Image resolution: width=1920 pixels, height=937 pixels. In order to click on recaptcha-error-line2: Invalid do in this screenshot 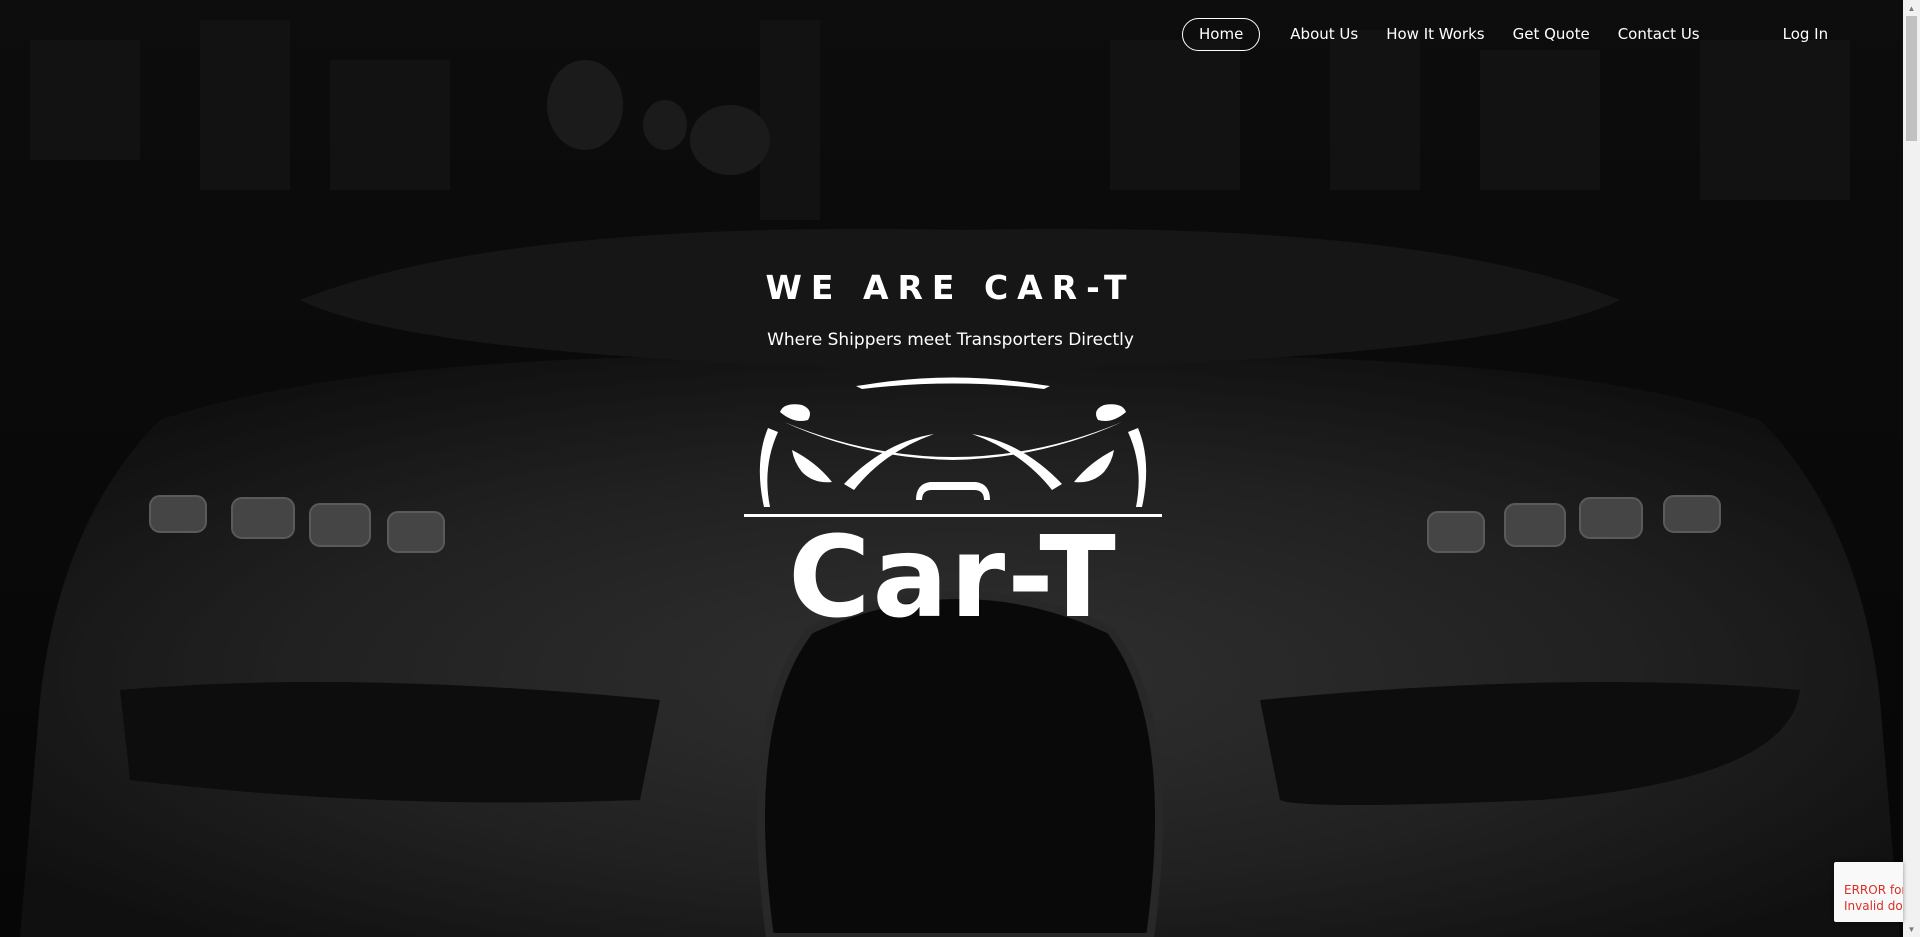, I will do `click(1873, 906)`.